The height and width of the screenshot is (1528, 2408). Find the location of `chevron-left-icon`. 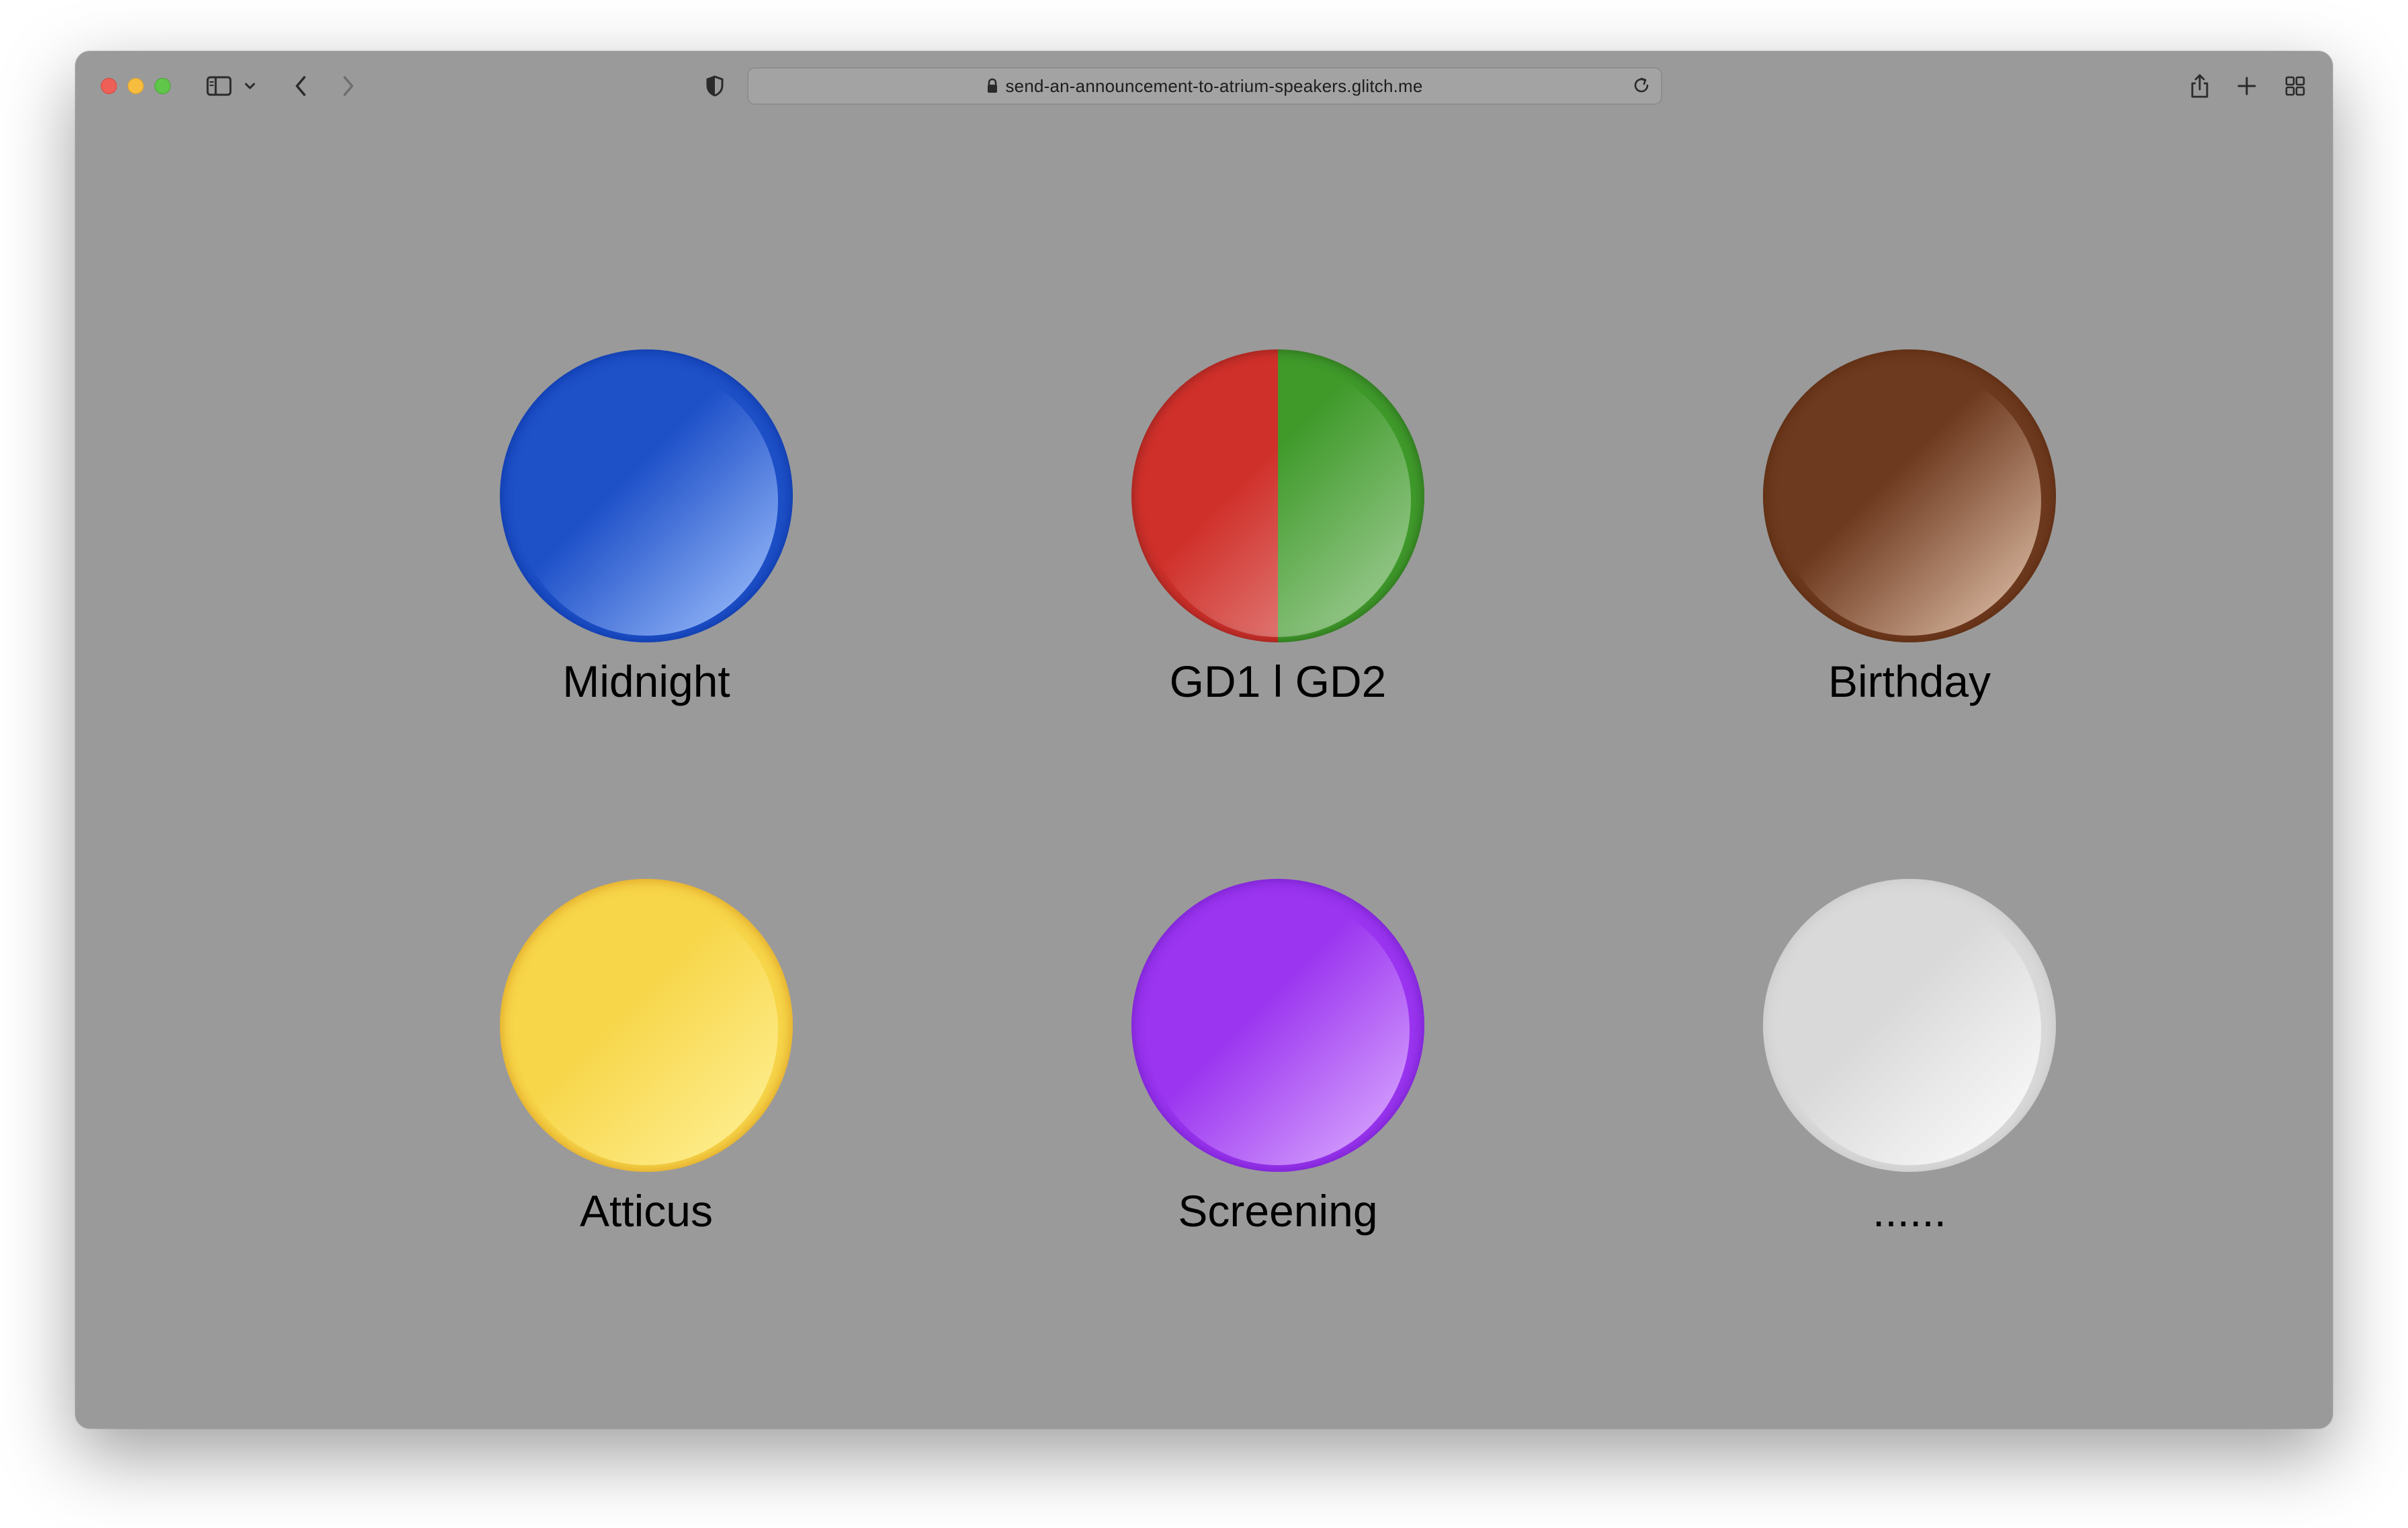

chevron-left-icon is located at coordinates (301, 86).